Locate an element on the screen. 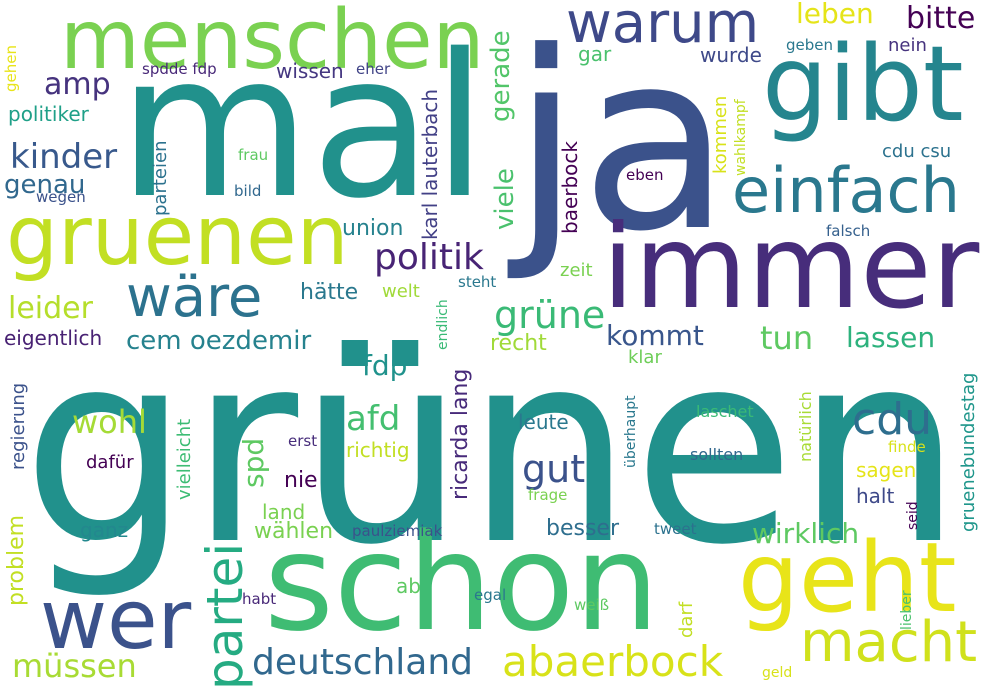 Image resolution: width=1000 pixels, height=700 pixels. word-richtig: richtig is located at coordinates (378, 450).